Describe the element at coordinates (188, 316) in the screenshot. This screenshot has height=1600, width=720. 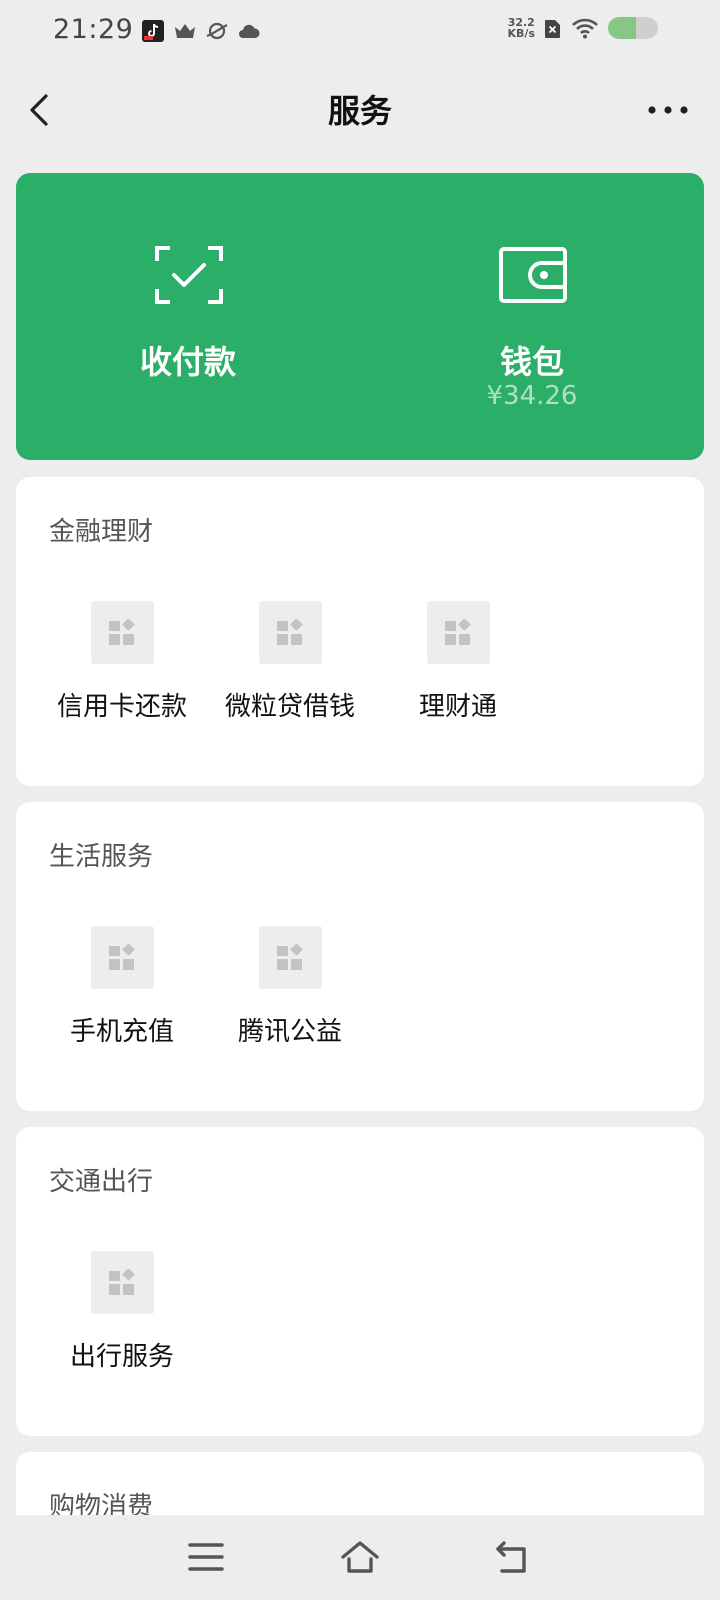
I see `collect-pay-button: 收付款` at that location.